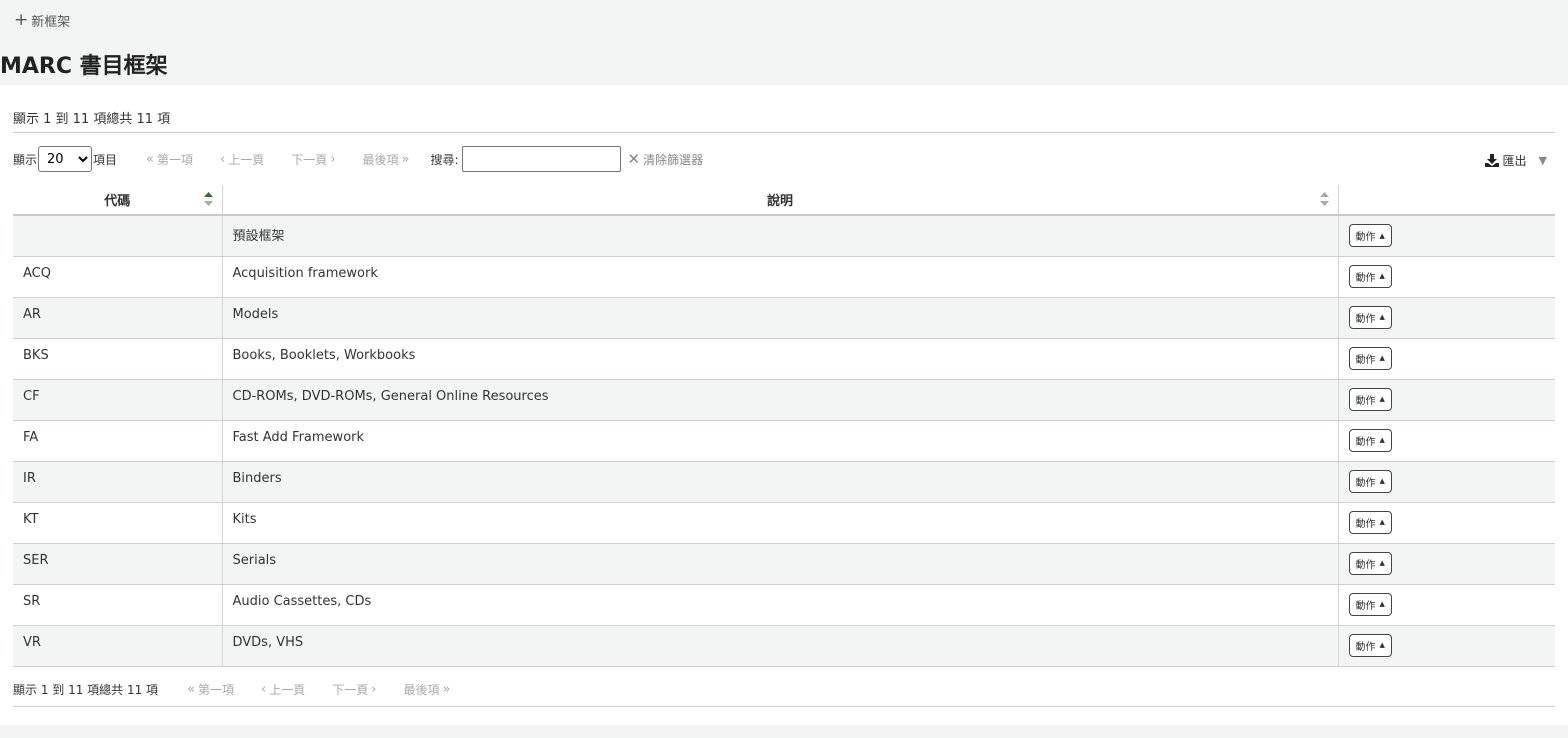 The height and width of the screenshot is (738, 1568). I want to click on search-input, so click(542, 159).